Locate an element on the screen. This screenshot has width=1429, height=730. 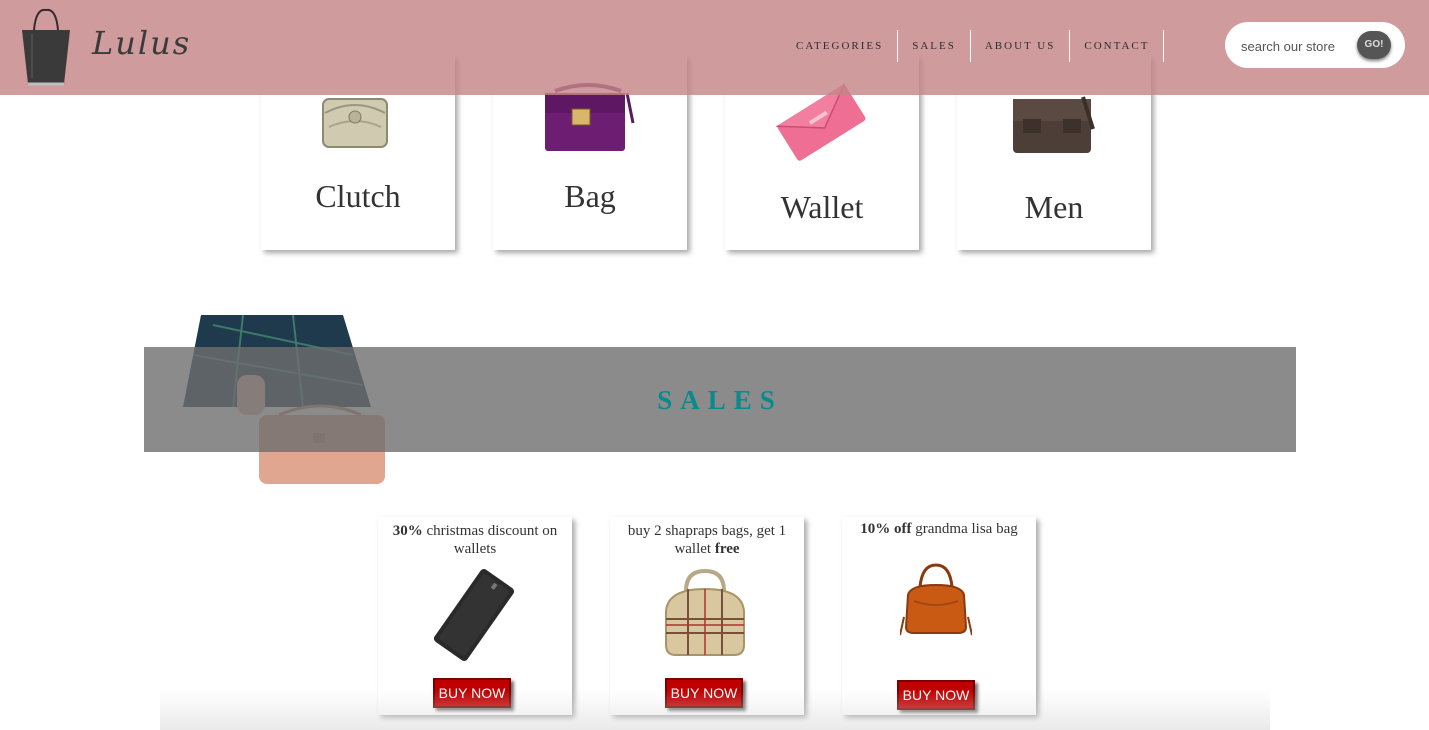
nav-contact: CONTACT is located at coordinates (1117, 46).